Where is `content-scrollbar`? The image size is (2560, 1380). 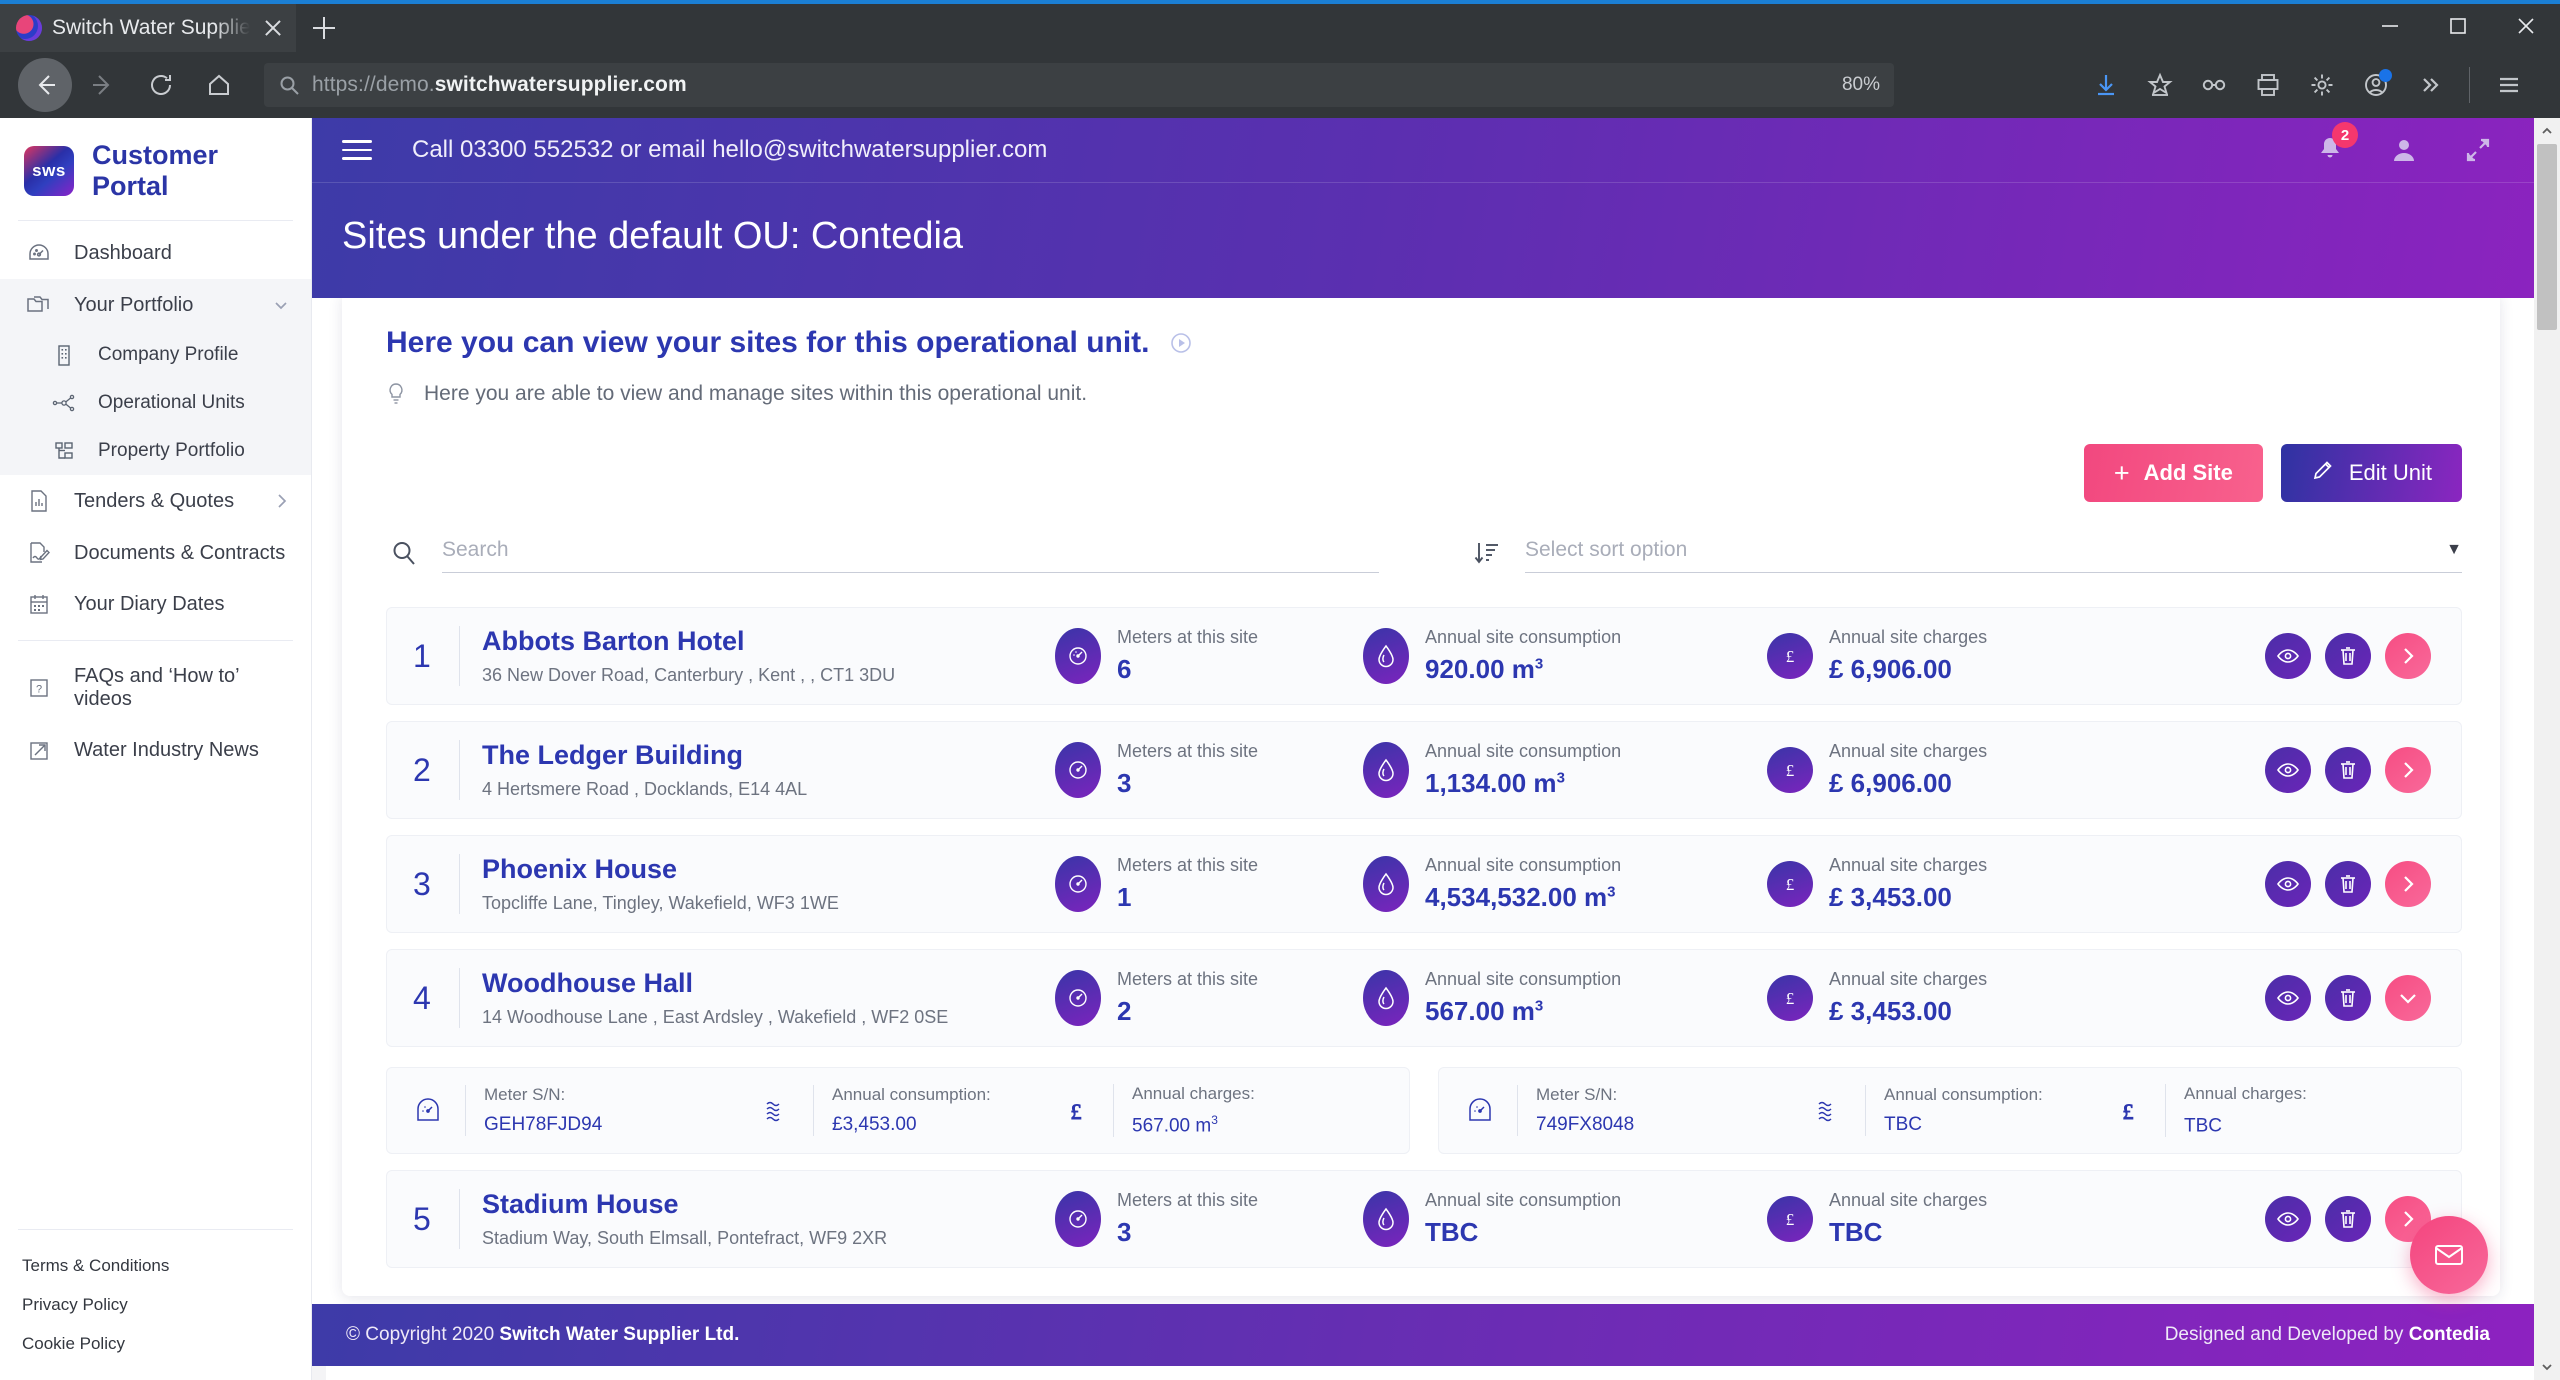 content-scrollbar is located at coordinates (319, 1373).